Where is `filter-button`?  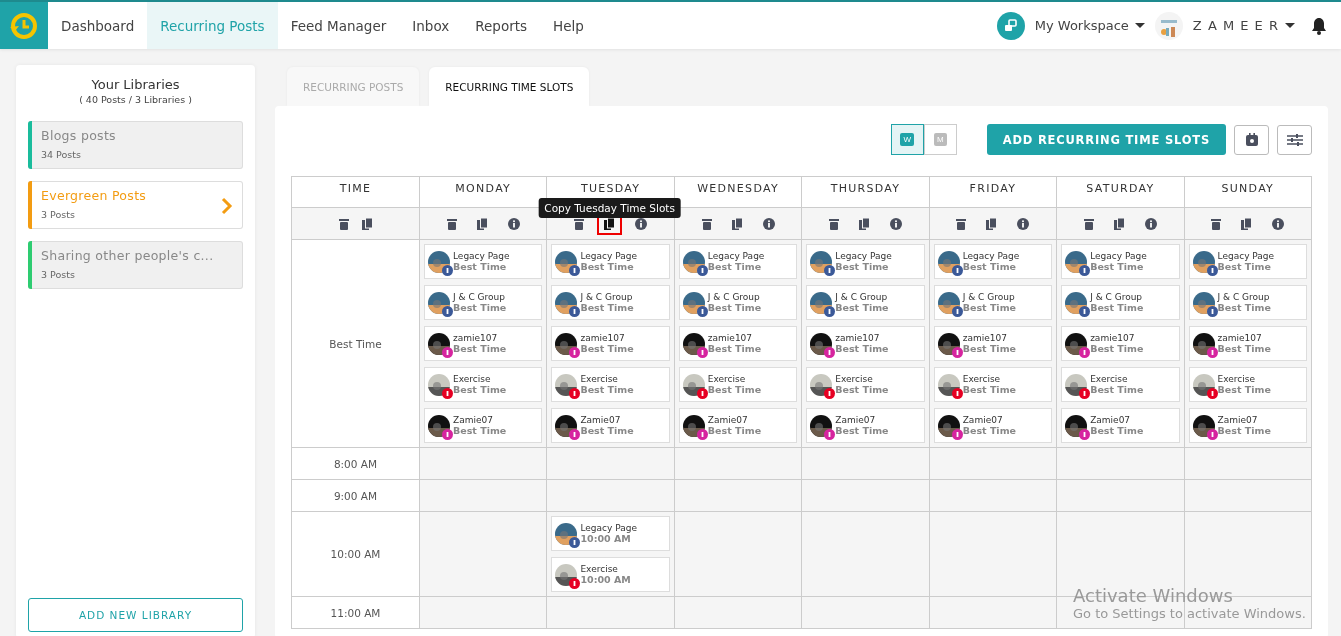
filter-button is located at coordinates (1294, 139).